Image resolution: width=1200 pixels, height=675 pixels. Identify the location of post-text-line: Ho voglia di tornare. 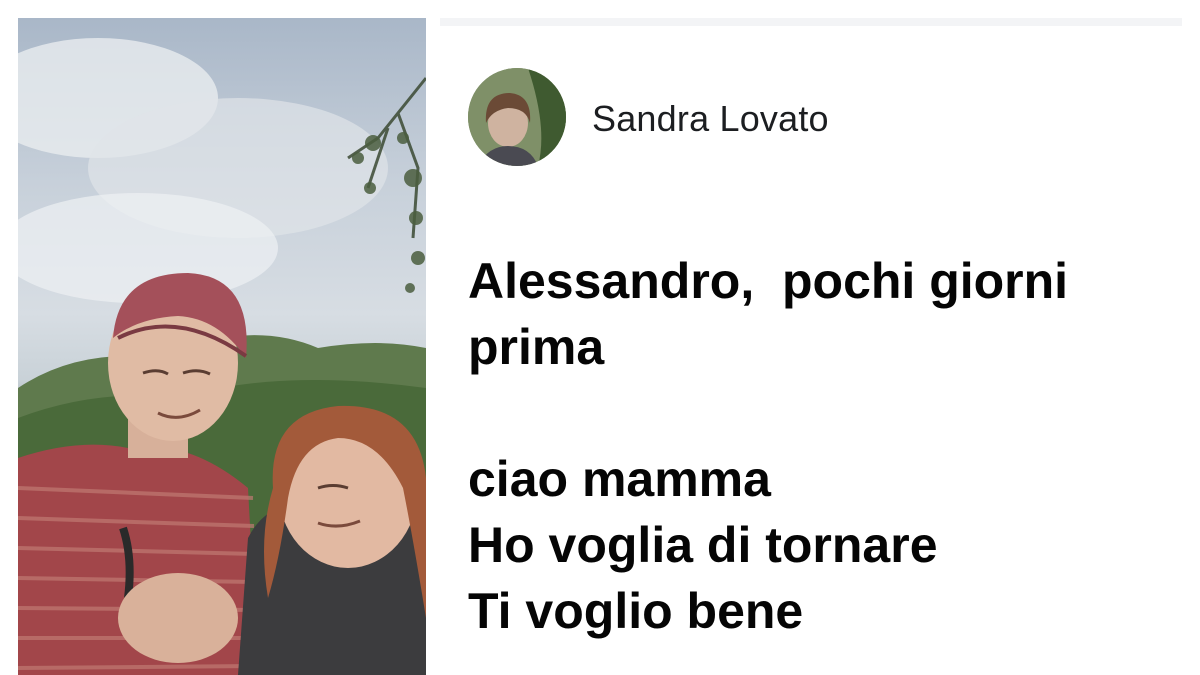
(703, 545).